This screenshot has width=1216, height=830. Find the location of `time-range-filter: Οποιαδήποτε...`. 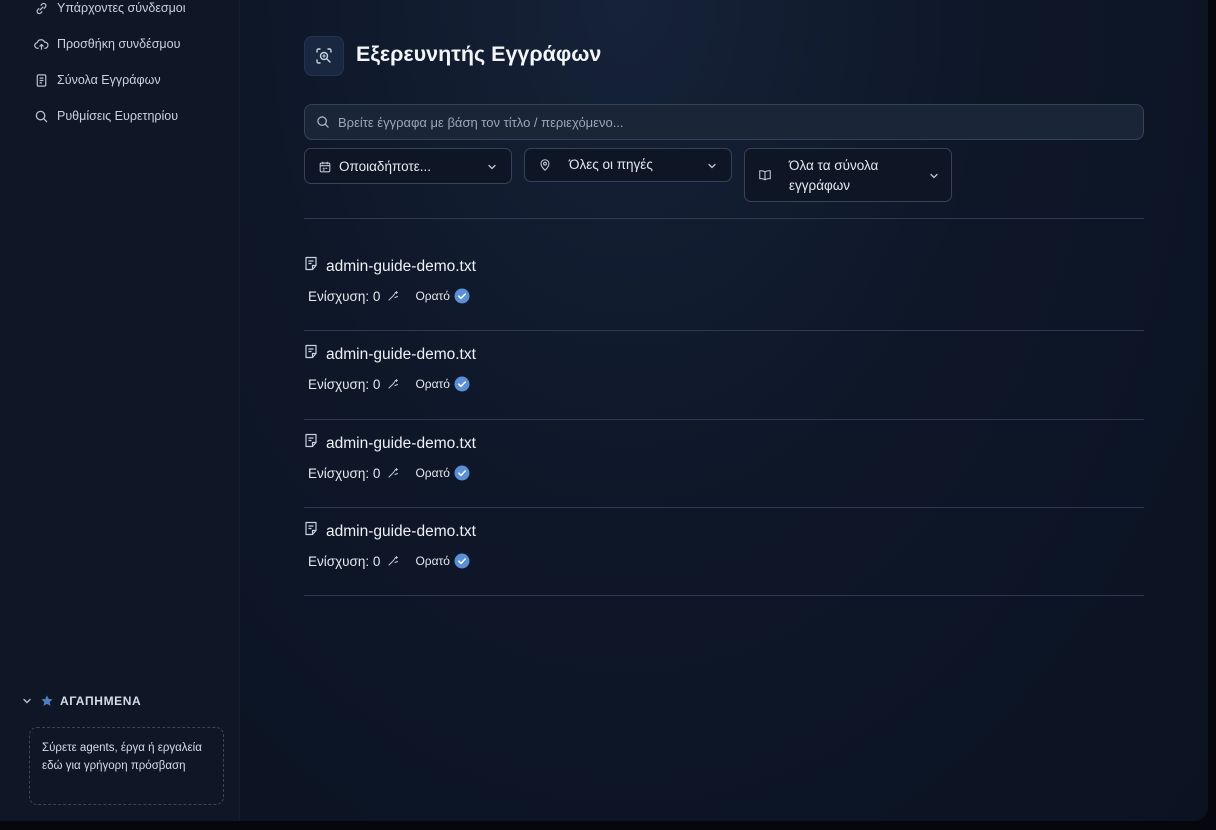

time-range-filter: Οποιαδήποτε... is located at coordinates (408, 166).